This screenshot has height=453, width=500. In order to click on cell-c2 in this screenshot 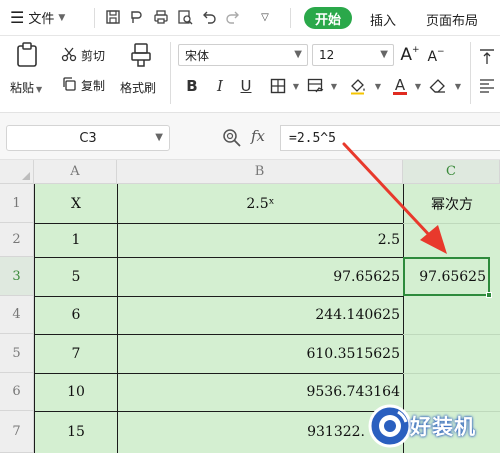, I will do `click(452, 240)`.